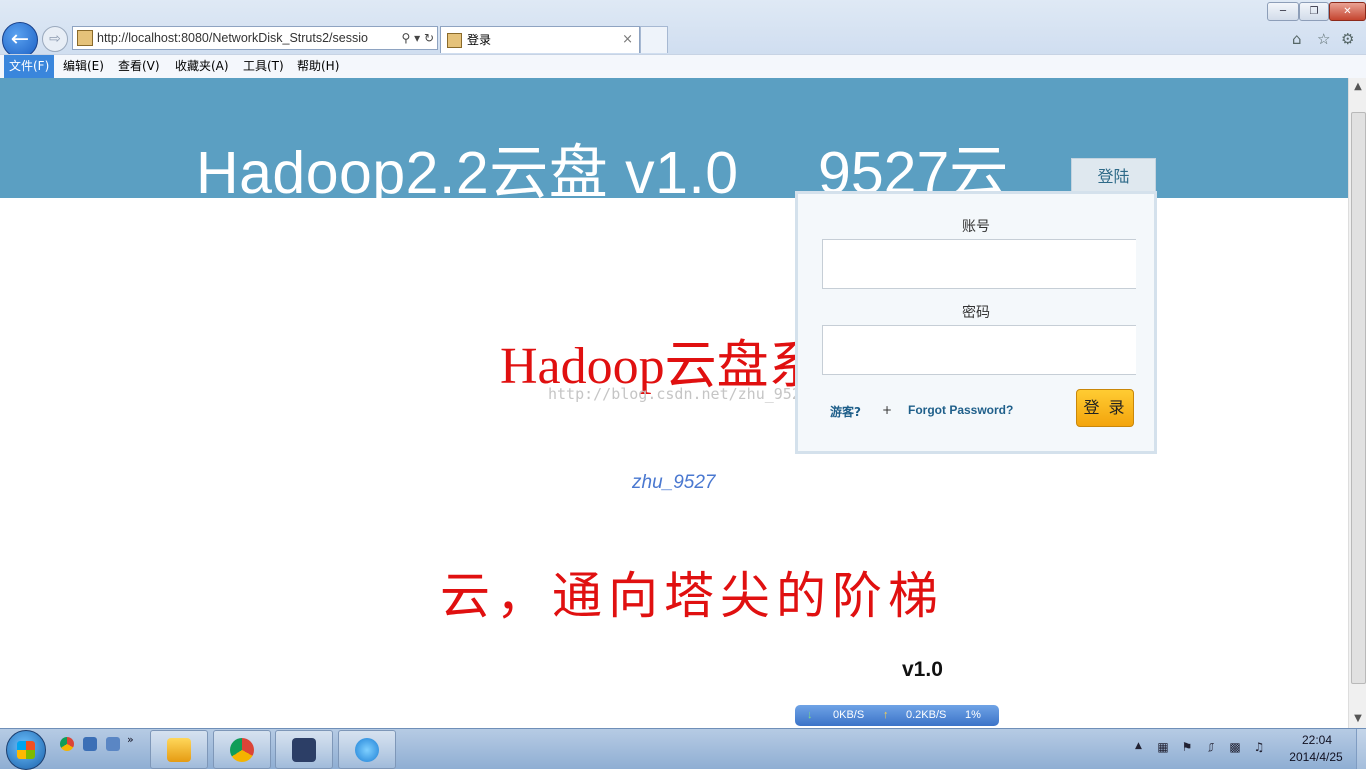 The width and height of the screenshot is (1366, 770). What do you see at coordinates (479, 40) in the screenshot?
I see `tab-title: 登录` at bounding box center [479, 40].